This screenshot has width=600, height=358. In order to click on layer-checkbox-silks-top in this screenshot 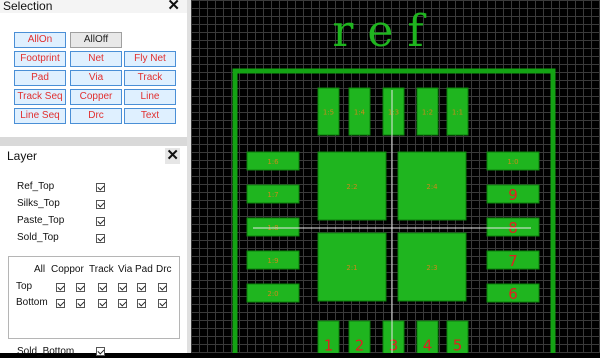, I will do `click(100, 204)`.